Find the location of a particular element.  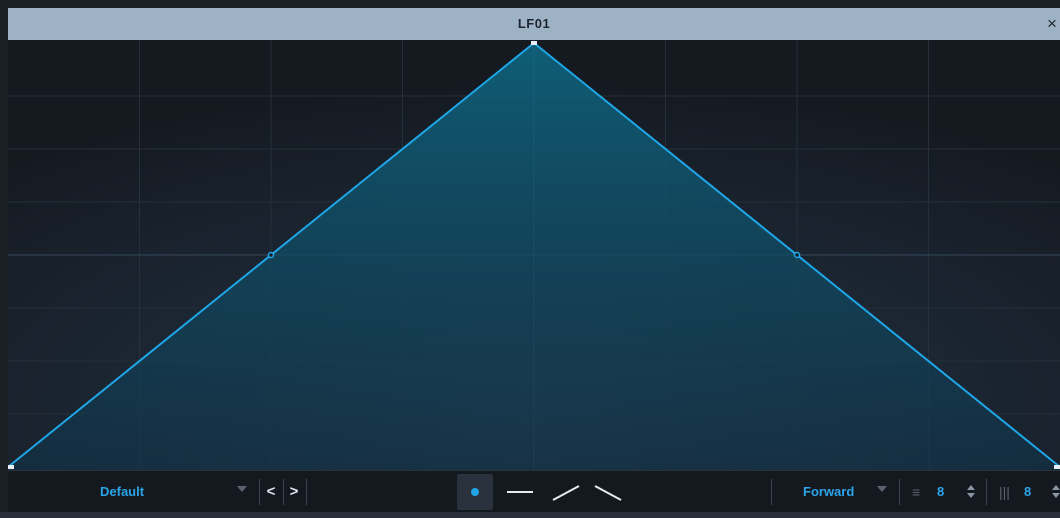

steps-value: 8 is located at coordinates (940, 492).